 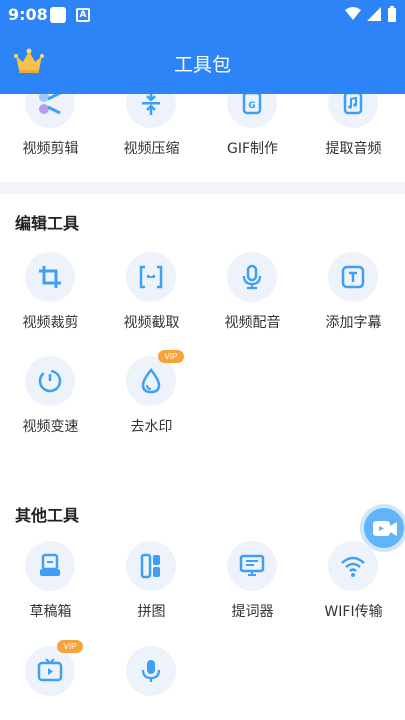 I want to click on tool-label: 视频配音, so click(x=252, y=323).